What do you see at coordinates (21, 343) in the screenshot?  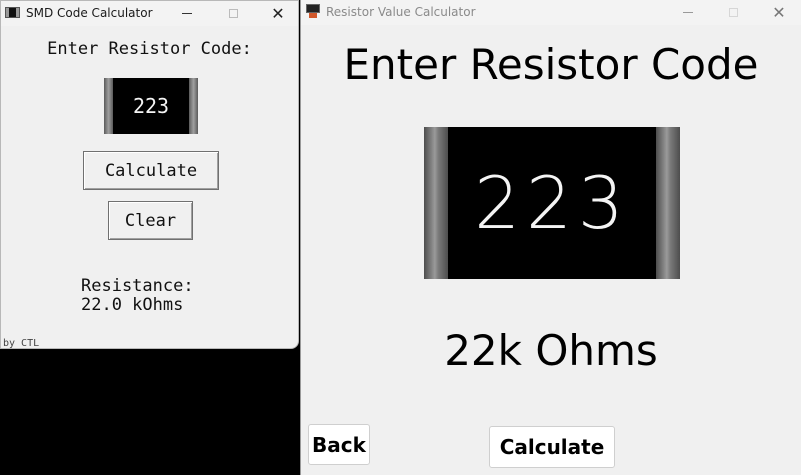 I see `credit-label: by CTL` at bounding box center [21, 343].